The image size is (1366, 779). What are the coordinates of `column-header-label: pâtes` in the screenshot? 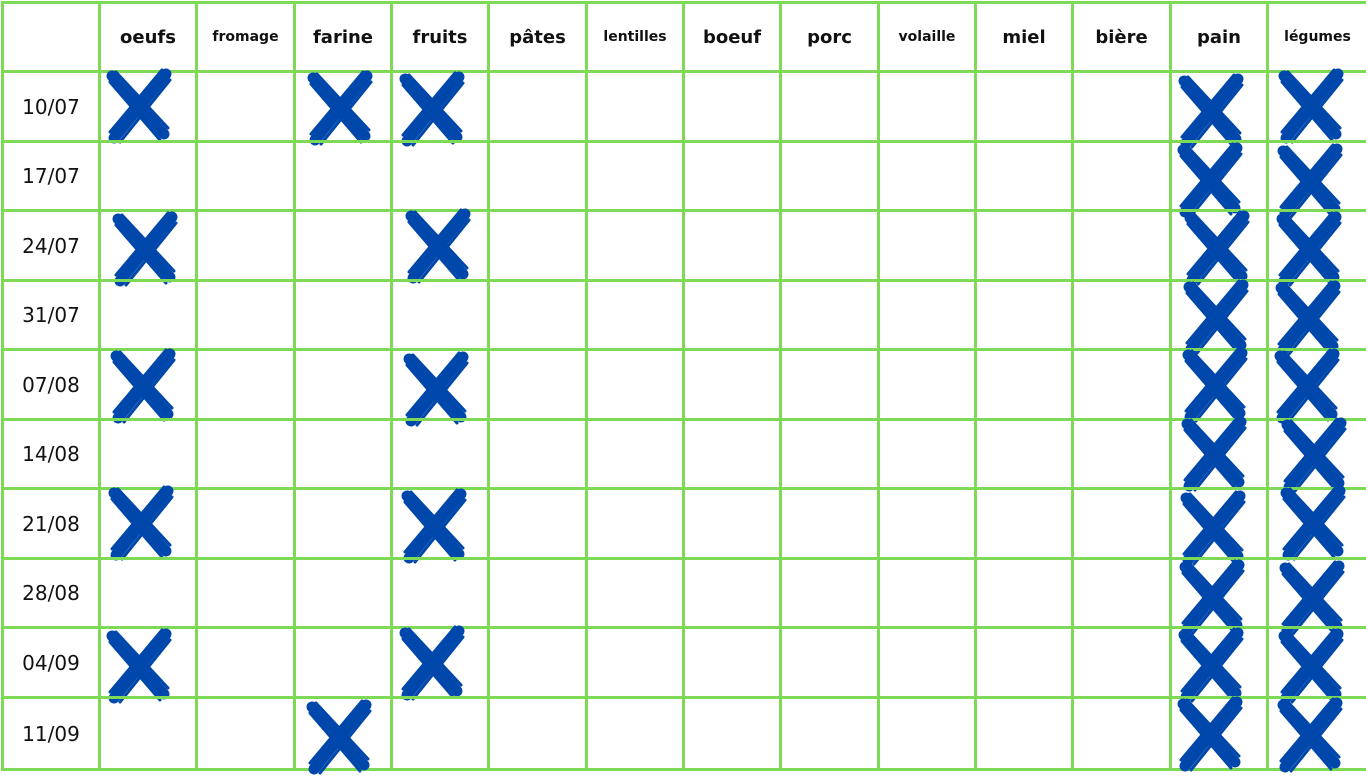 It's located at (537, 37).